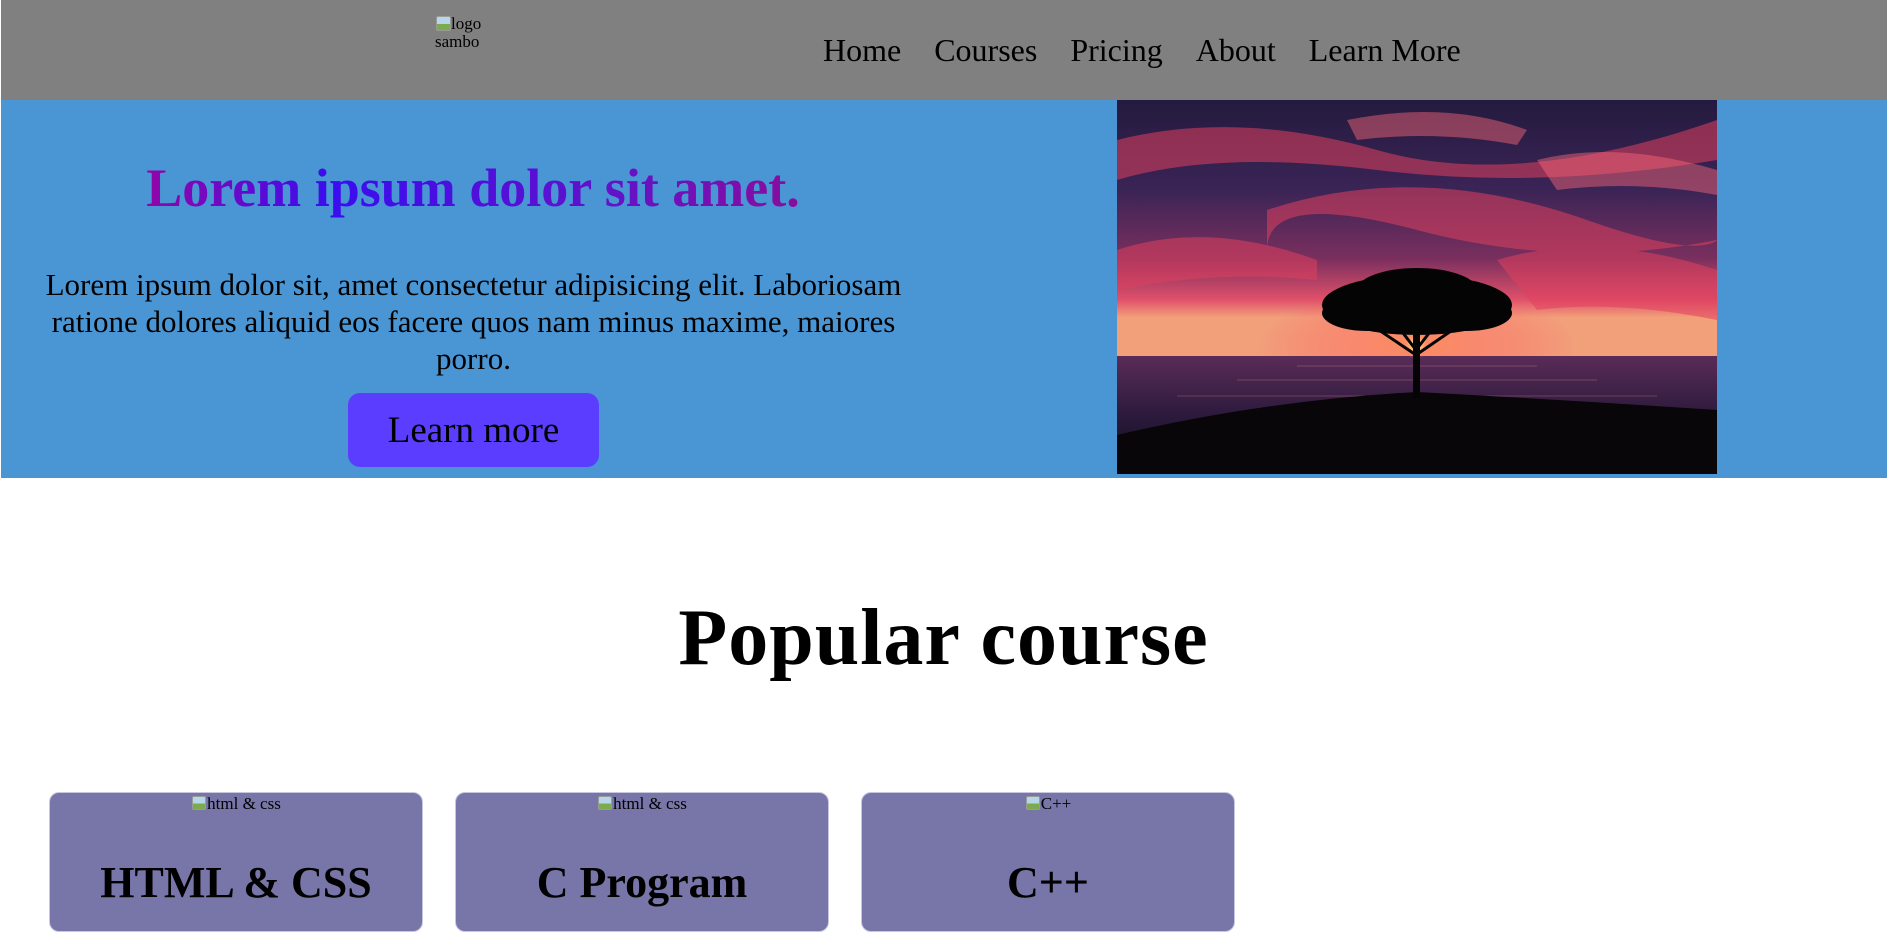 Image resolution: width=1887 pixels, height=932 pixels. I want to click on hero-sunset-image, so click(1417, 287).